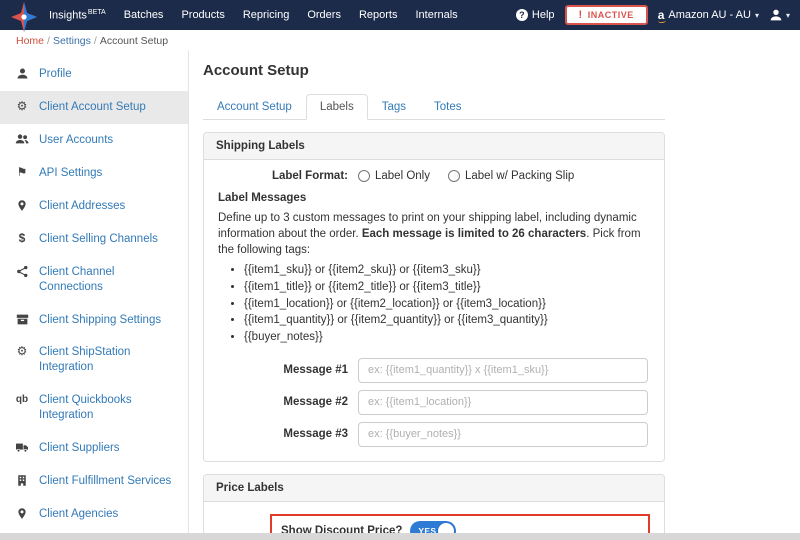 This screenshot has height=540, width=800. What do you see at coordinates (22, 271) in the screenshot?
I see `share-icon` at bounding box center [22, 271].